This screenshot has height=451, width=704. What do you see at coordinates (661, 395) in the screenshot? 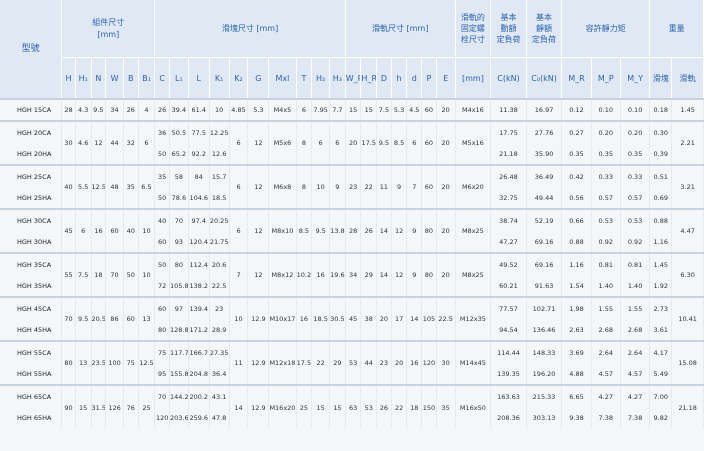
I see `table-cell: 7.00` at bounding box center [661, 395].